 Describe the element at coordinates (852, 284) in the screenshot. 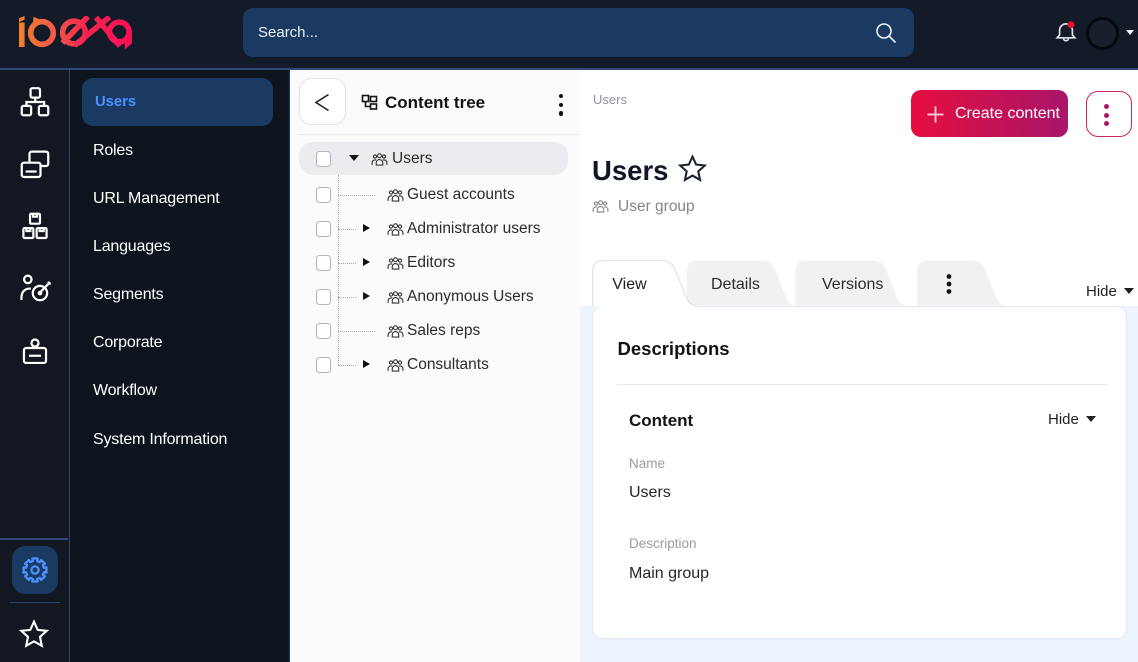

I see `svg-text: Versions` at that location.